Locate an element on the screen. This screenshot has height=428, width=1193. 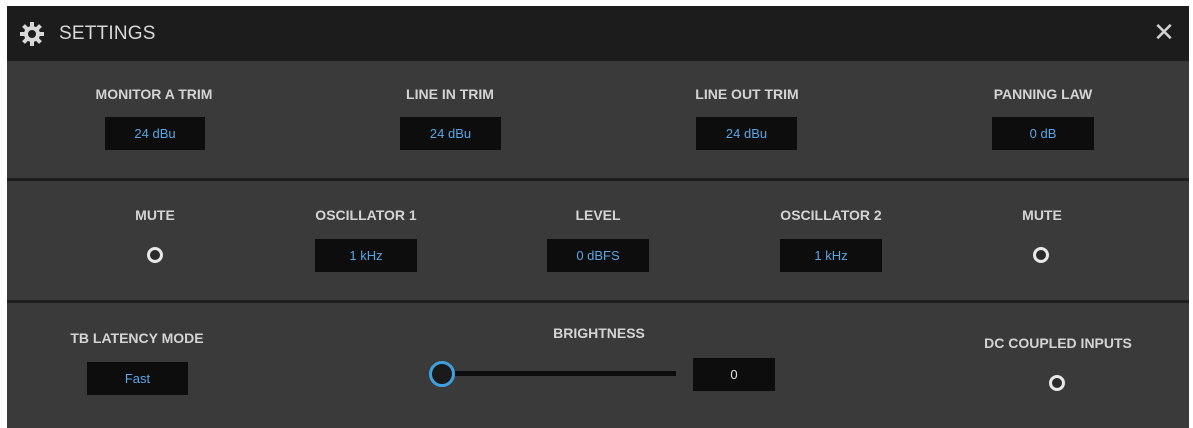
brightness-slider-track is located at coordinates (563, 373).